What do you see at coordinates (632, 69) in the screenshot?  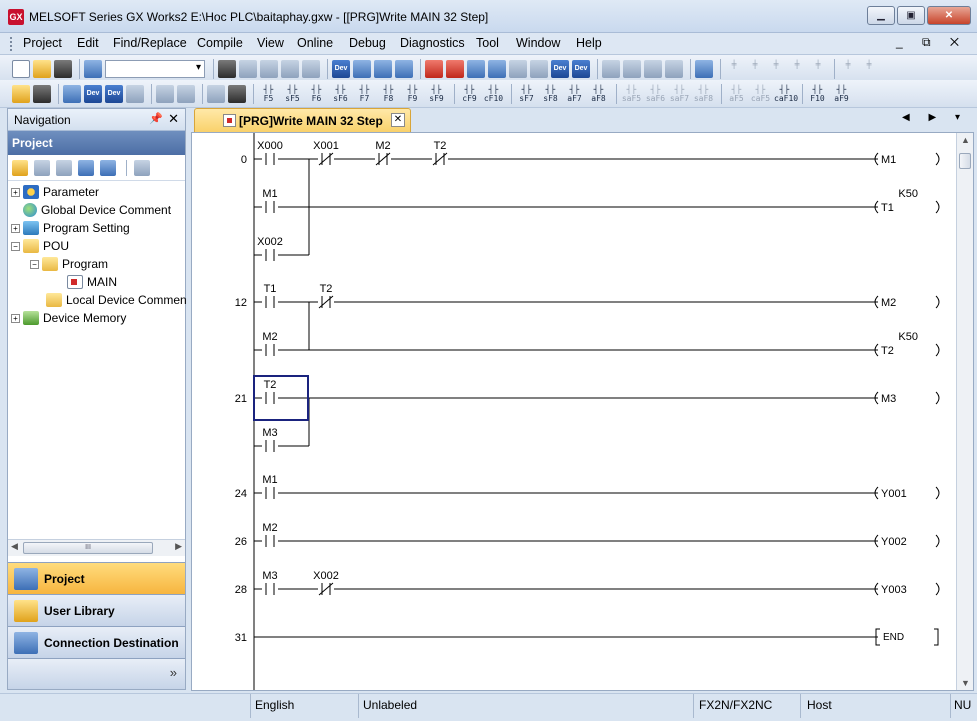 I see `simulation-stop-icon` at bounding box center [632, 69].